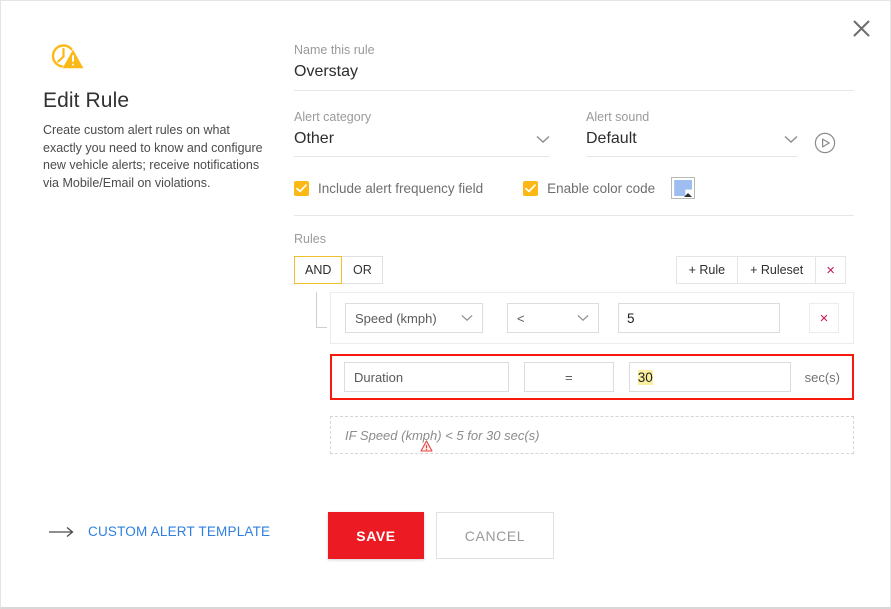 This screenshot has width=891, height=609. Describe the element at coordinates (396, 318) in the screenshot. I see `rule-field-value: Speed (kmph)` at that location.